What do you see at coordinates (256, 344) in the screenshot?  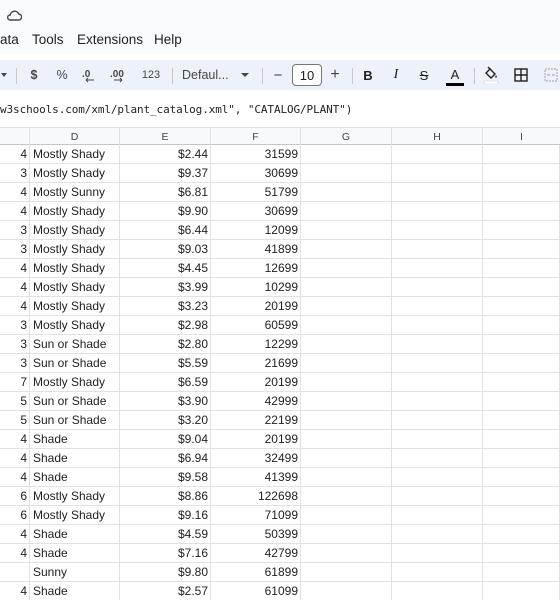 I see `cell-f: 12299` at bounding box center [256, 344].